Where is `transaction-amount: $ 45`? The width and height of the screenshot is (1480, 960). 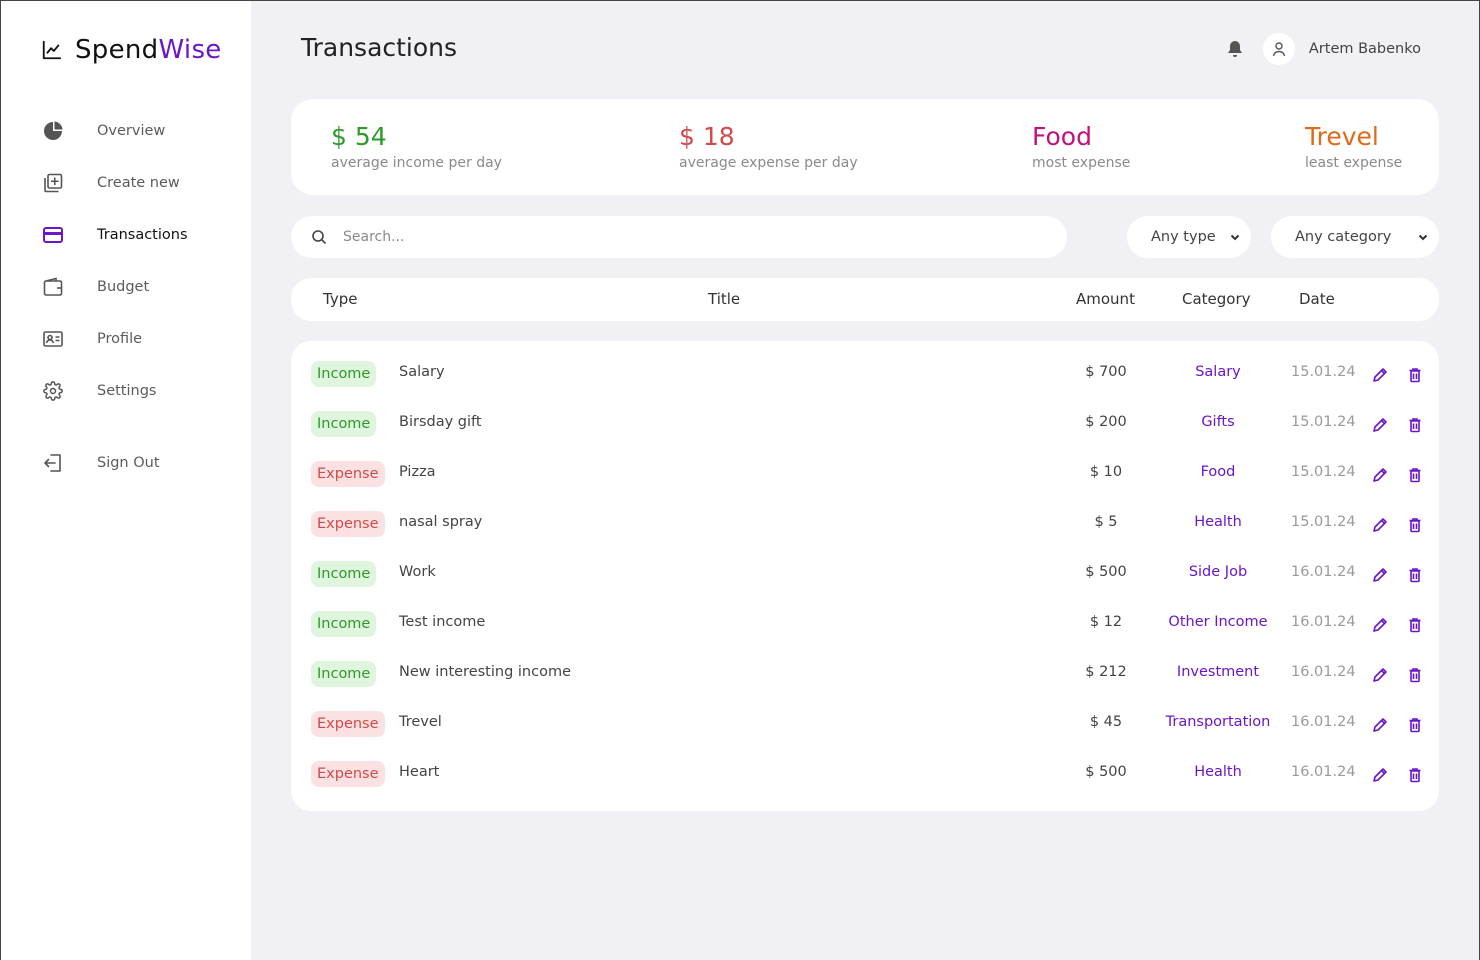
transaction-amount: $ 45 is located at coordinates (1106, 722).